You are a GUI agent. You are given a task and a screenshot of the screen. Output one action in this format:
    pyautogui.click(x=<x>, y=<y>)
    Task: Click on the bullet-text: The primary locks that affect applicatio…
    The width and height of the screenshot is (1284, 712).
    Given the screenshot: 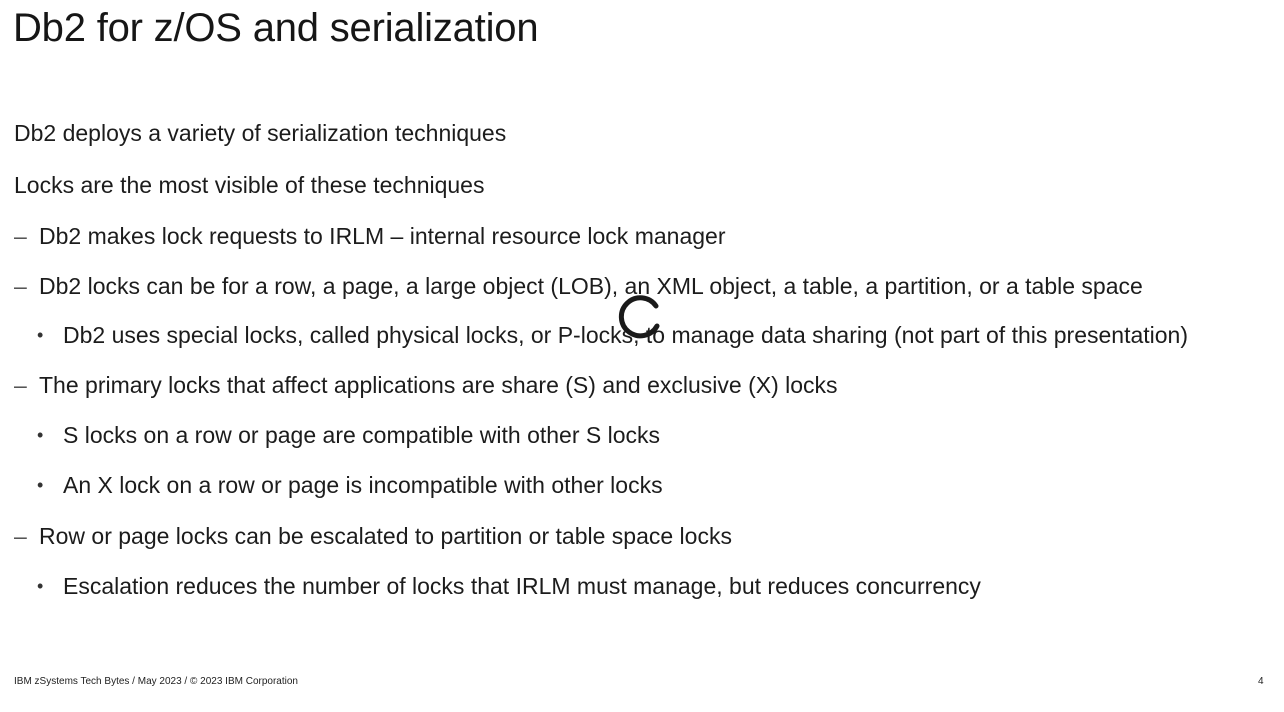 What is the action you would take?
    pyautogui.click(x=438, y=385)
    